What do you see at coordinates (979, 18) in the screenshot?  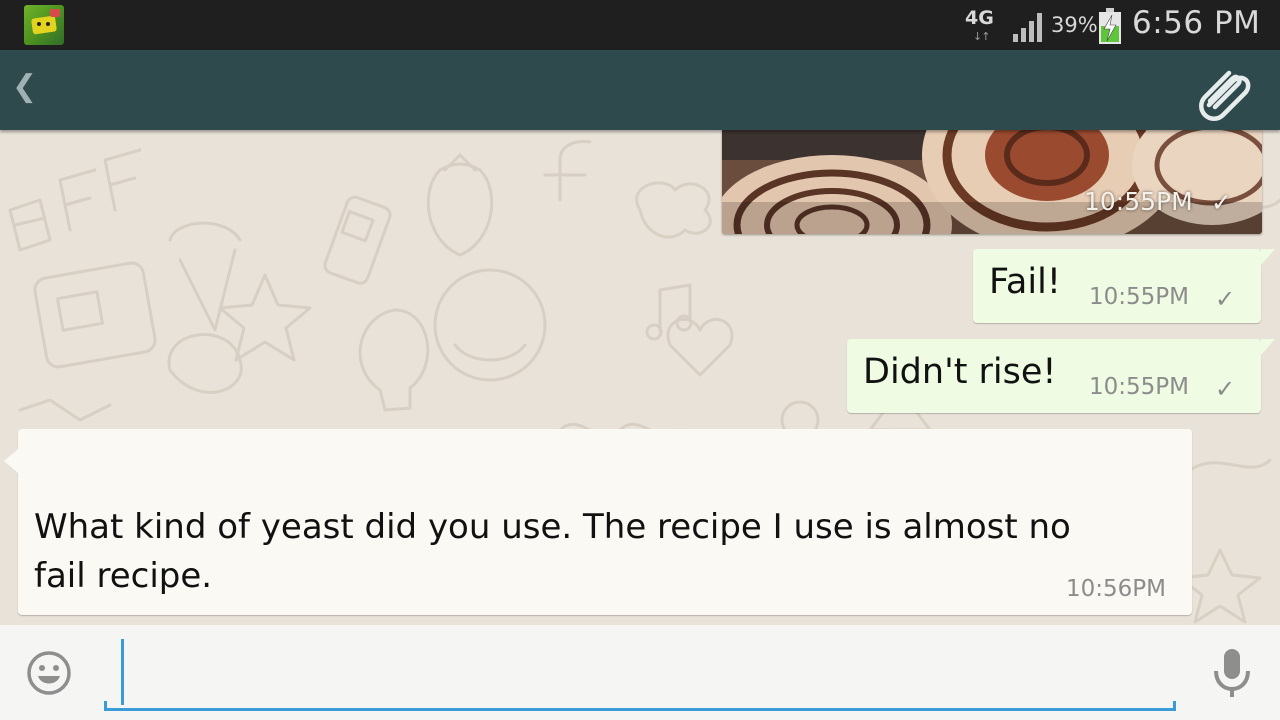 I see `network-type: 4G` at bounding box center [979, 18].